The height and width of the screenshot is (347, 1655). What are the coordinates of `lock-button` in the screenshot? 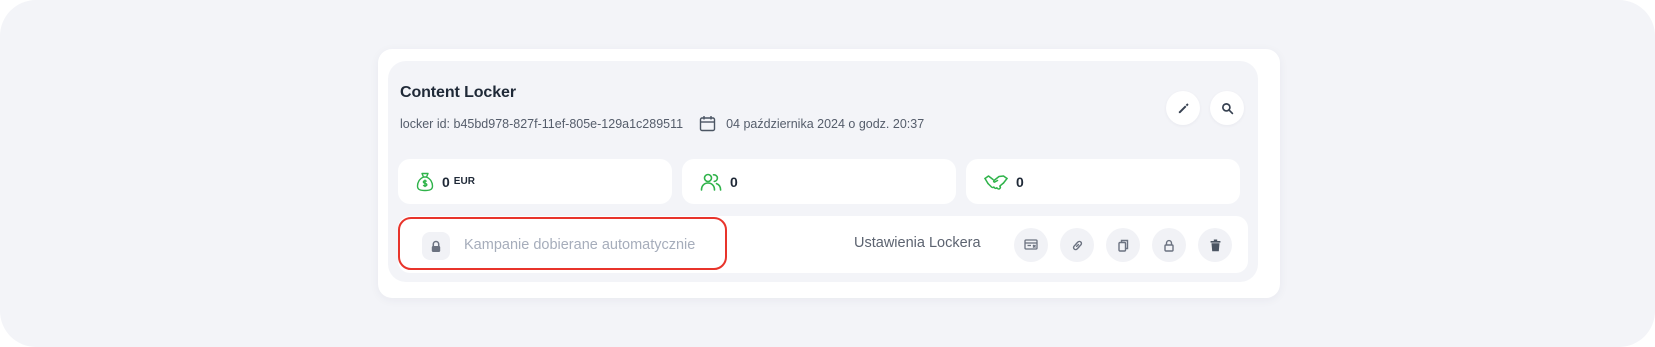 It's located at (1169, 245).